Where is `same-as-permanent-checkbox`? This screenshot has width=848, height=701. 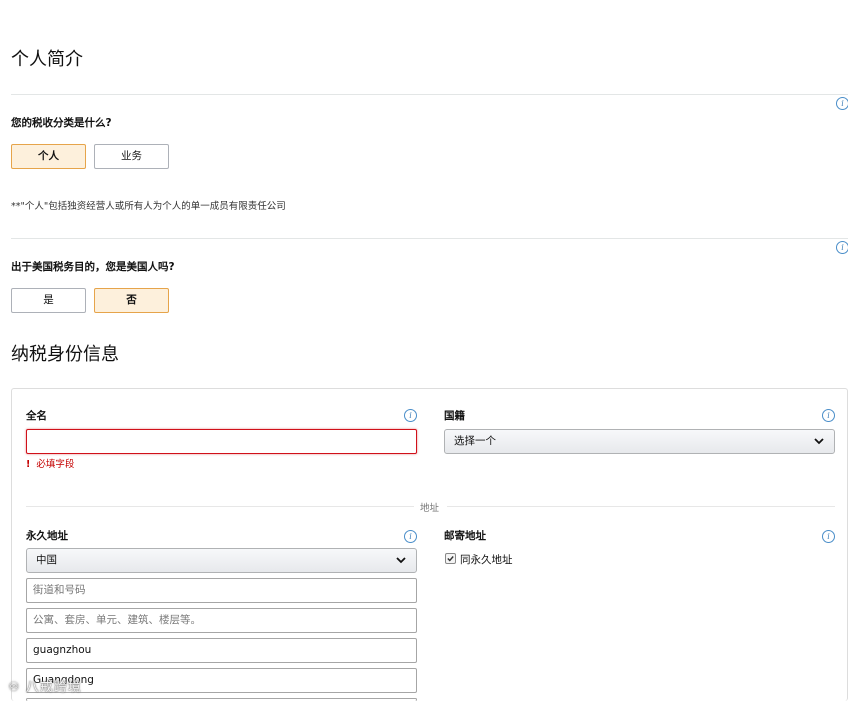
same-as-permanent-checkbox is located at coordinates (450, 558).